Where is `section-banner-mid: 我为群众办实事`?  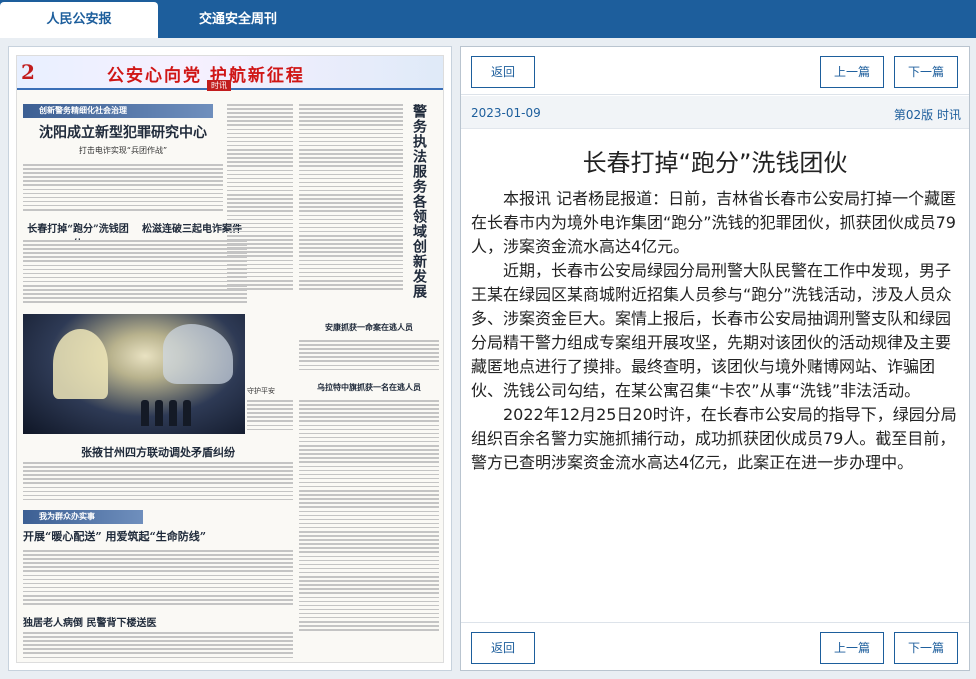
section-banner-mid: 我为群众办实事 is located at coordinates (83, 517).